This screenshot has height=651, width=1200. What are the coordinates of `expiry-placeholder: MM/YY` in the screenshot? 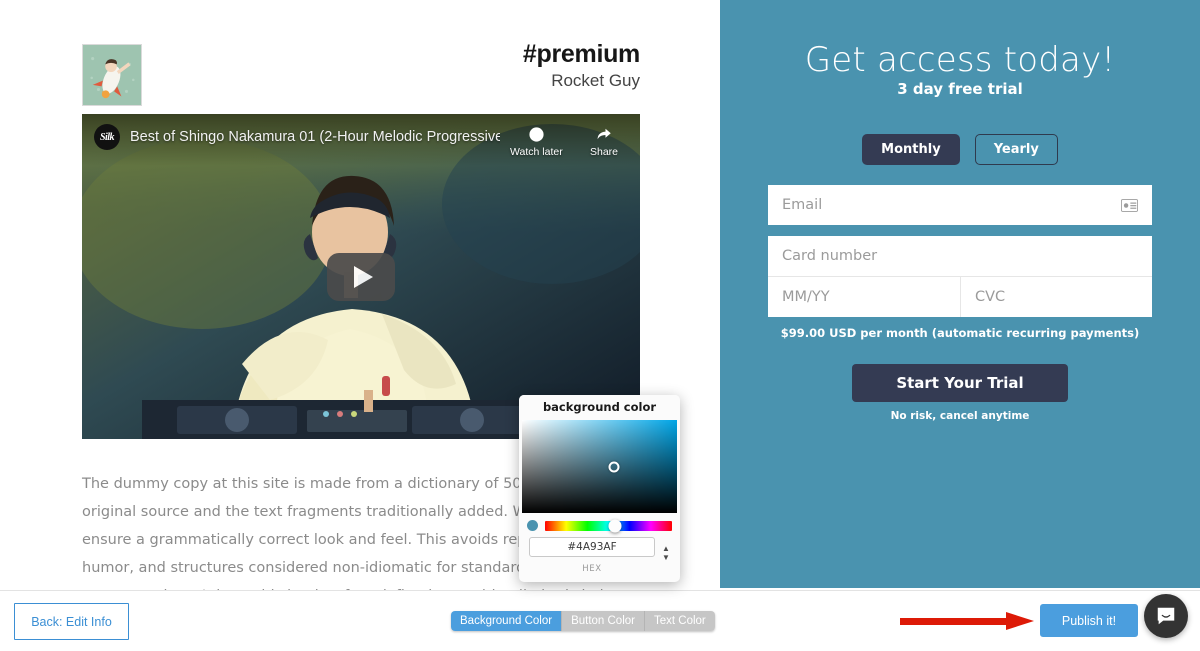 It's located at (806, 297).